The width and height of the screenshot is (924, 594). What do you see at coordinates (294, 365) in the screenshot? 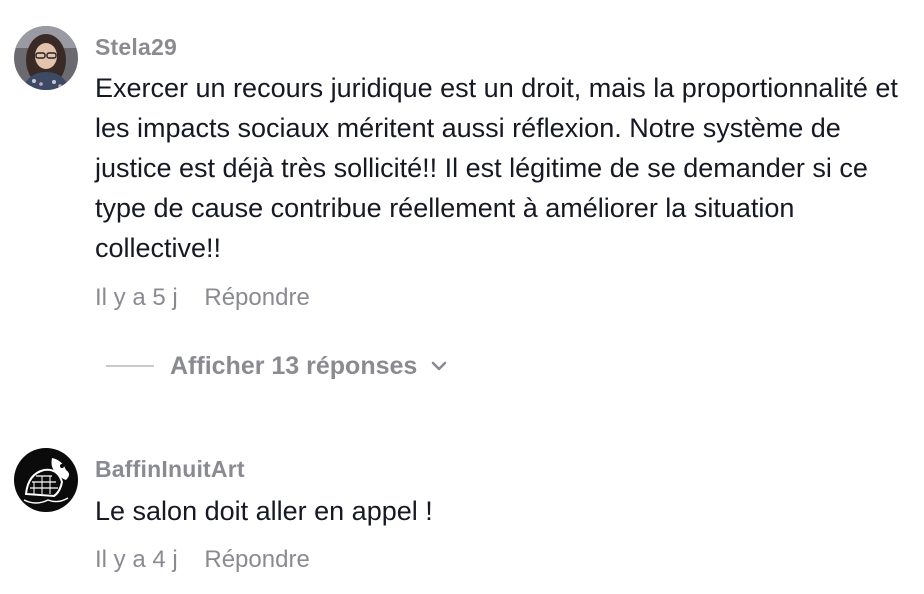
I see `view-replies-label: Afficher 13 réponses` at bounding box center [294, 365].